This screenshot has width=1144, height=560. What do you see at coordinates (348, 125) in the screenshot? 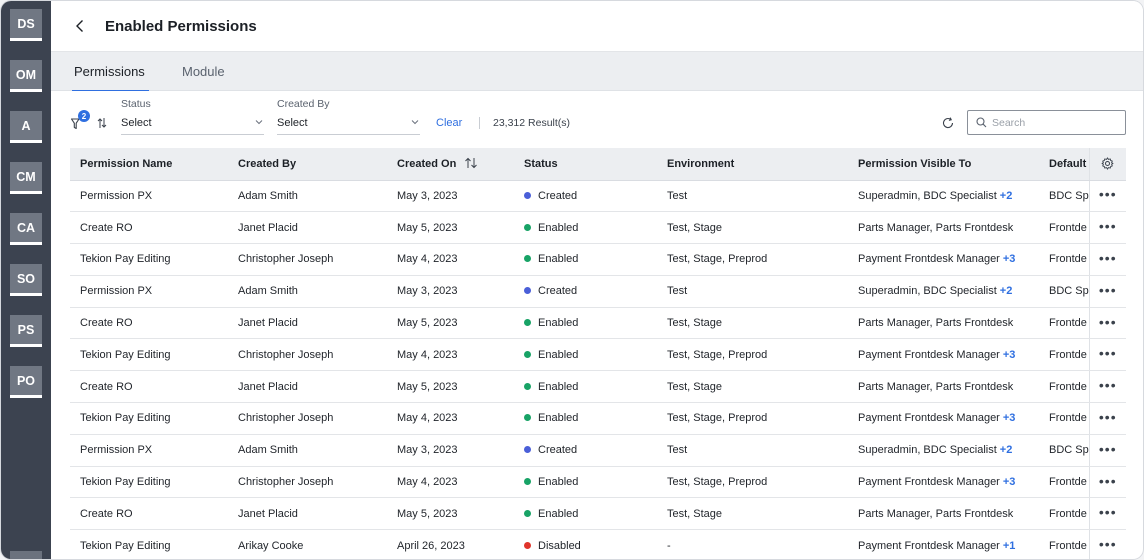
I see `created-by-filter-select: Select` at bounding box center [348, 125].